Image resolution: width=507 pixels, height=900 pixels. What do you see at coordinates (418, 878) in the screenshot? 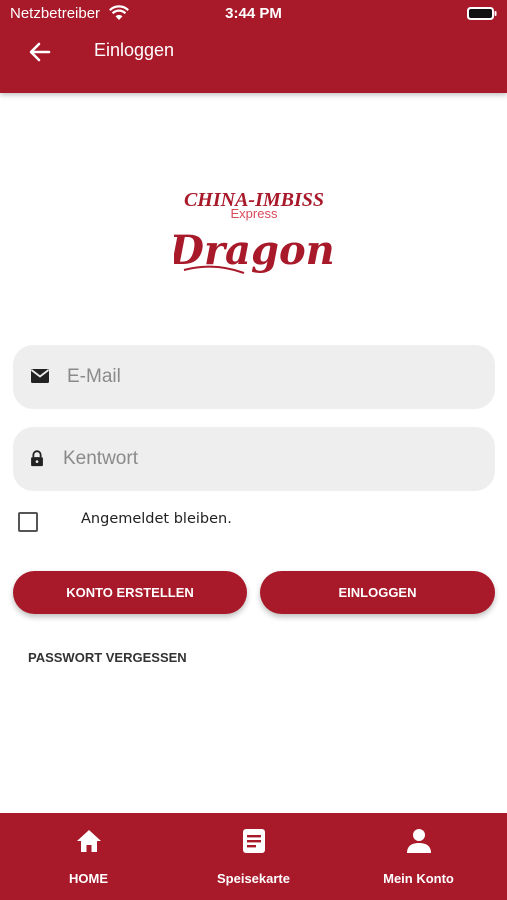
I see `nav-label-mein-konto: Mein Konto` at bounding box center [418, 878].